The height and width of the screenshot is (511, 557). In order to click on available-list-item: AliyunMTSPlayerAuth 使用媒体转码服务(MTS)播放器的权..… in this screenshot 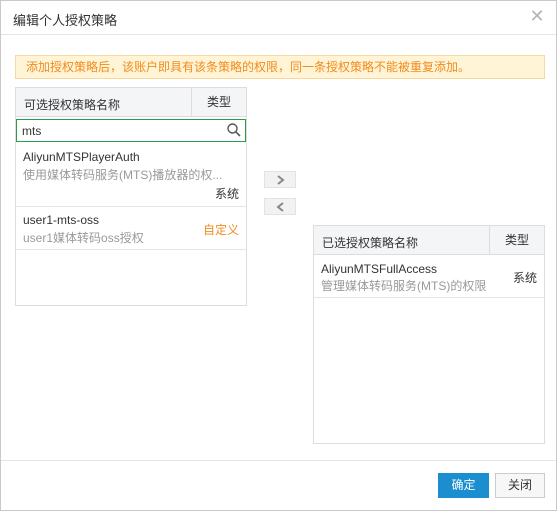, I will do `click(131, 175)`.